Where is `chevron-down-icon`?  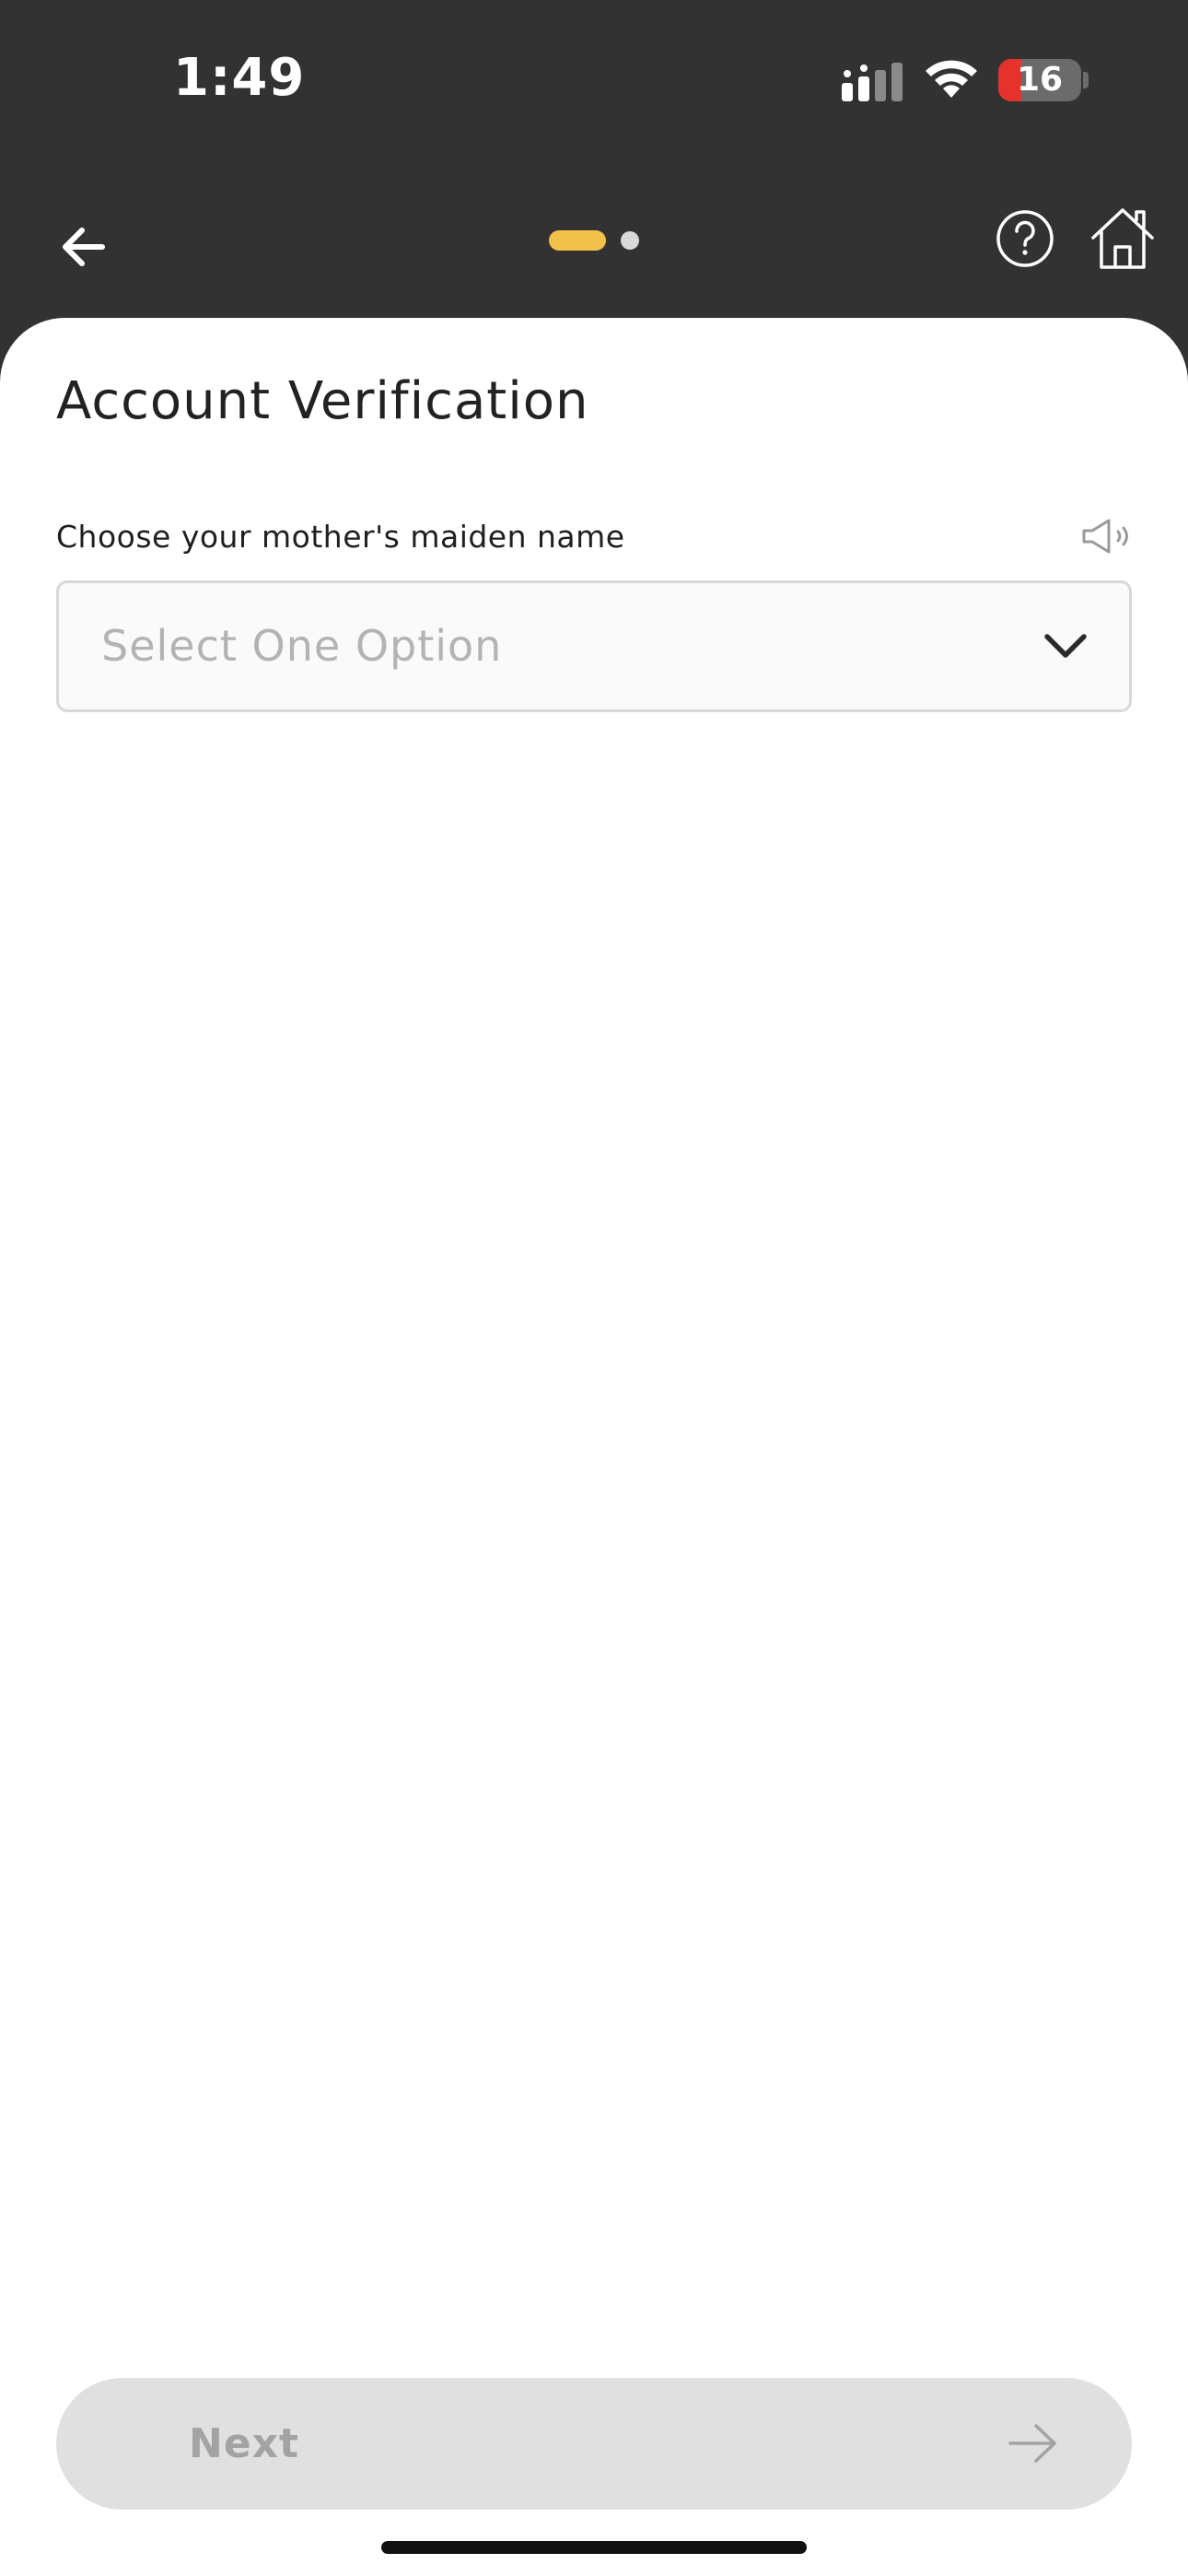
chevron-down-icon is located at coordinates (1065, 646).